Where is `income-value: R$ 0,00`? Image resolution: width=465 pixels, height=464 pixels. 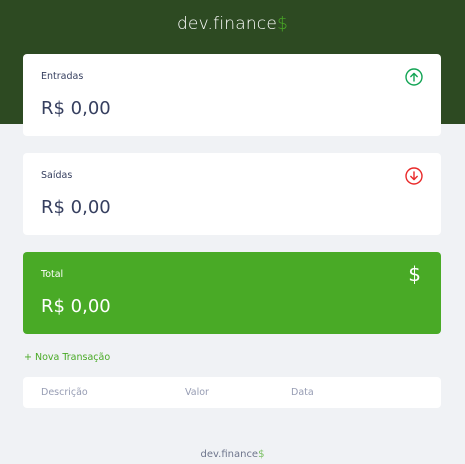
income-value: R$ 0,00 is located at coordinates (76, 108).